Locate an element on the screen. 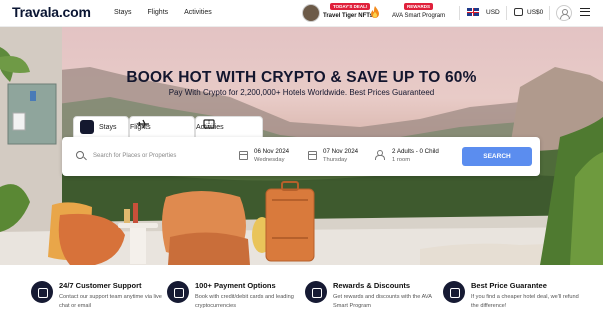  ava-smart-program: REWARDS AVA Smart Program is located at coordinates (423, 13).